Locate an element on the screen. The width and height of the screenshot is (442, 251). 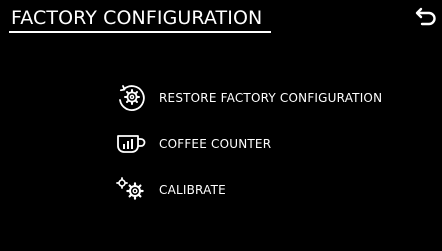
gears-icon is located at coordinates (132, 189).